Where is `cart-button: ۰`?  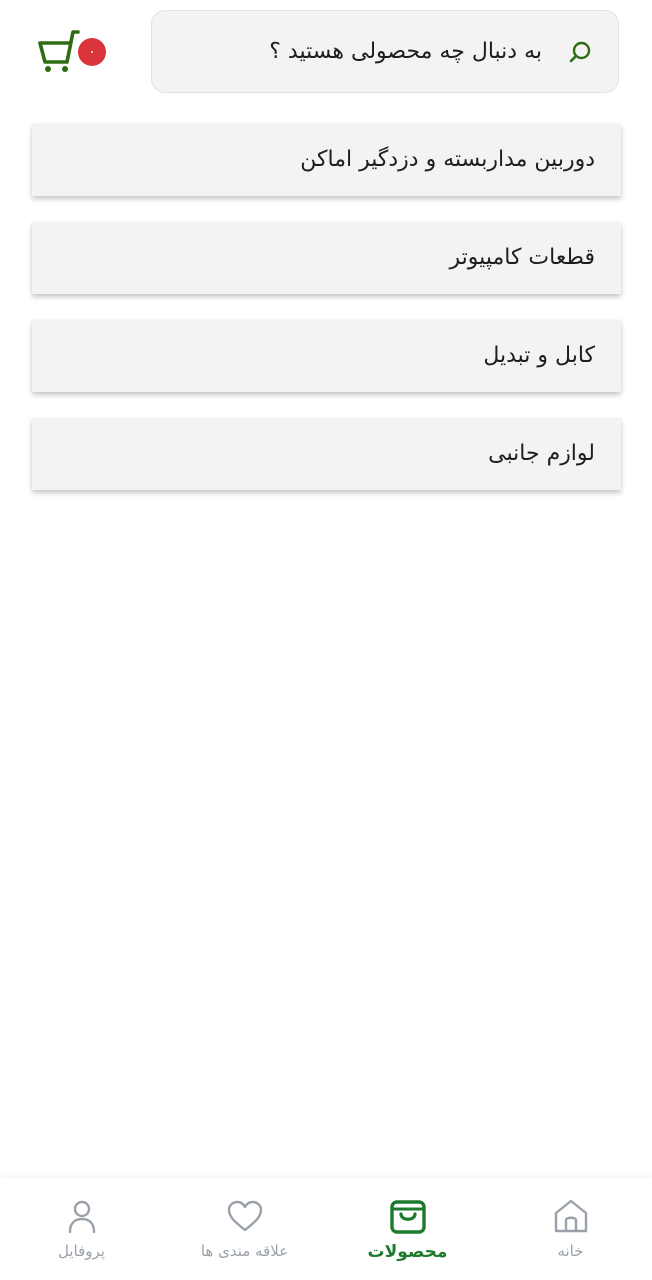
cart-button: ۰ is located at coordinates (76, 53).